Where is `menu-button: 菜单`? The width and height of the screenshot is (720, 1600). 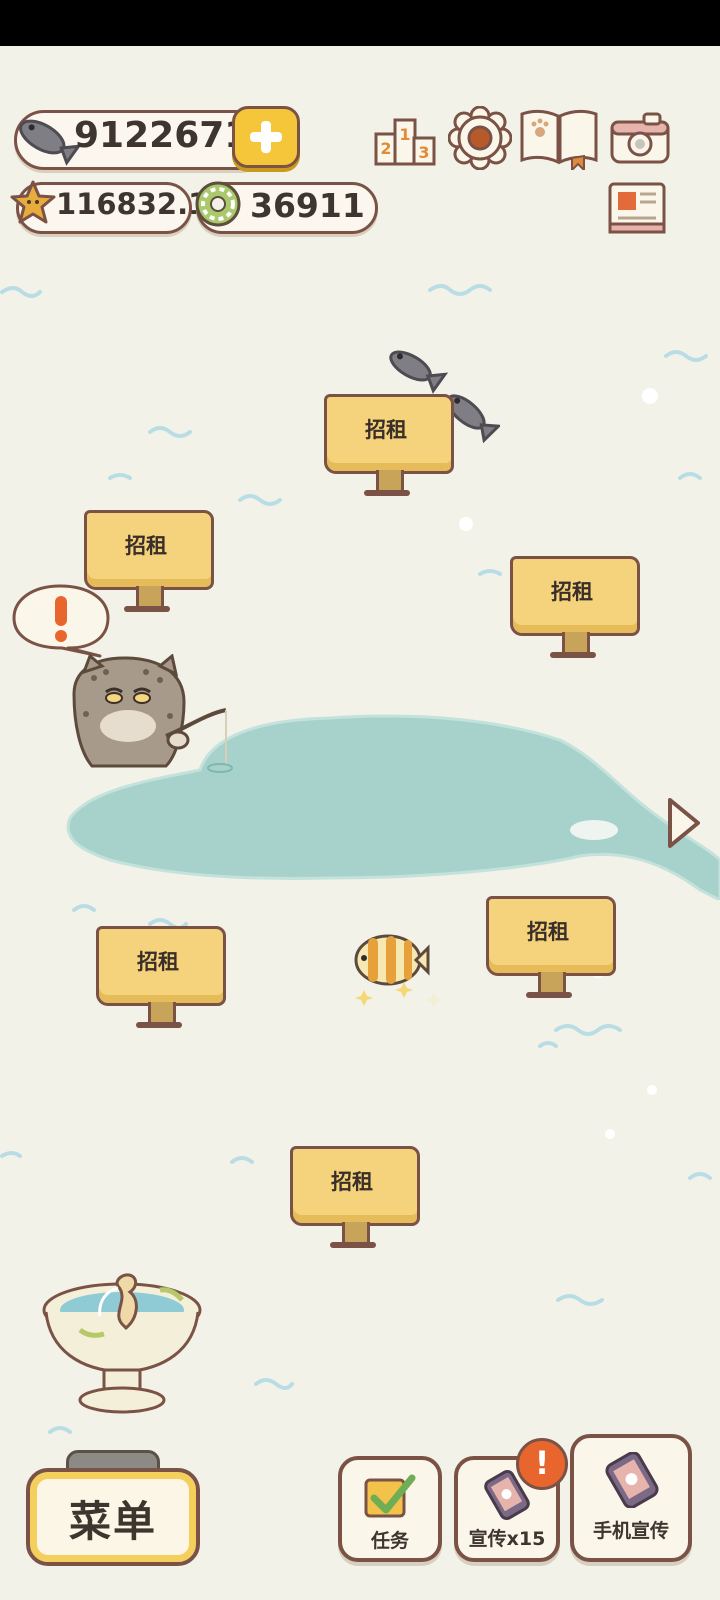 menu-button: 菜单 is located at coordinates (113, 1517).